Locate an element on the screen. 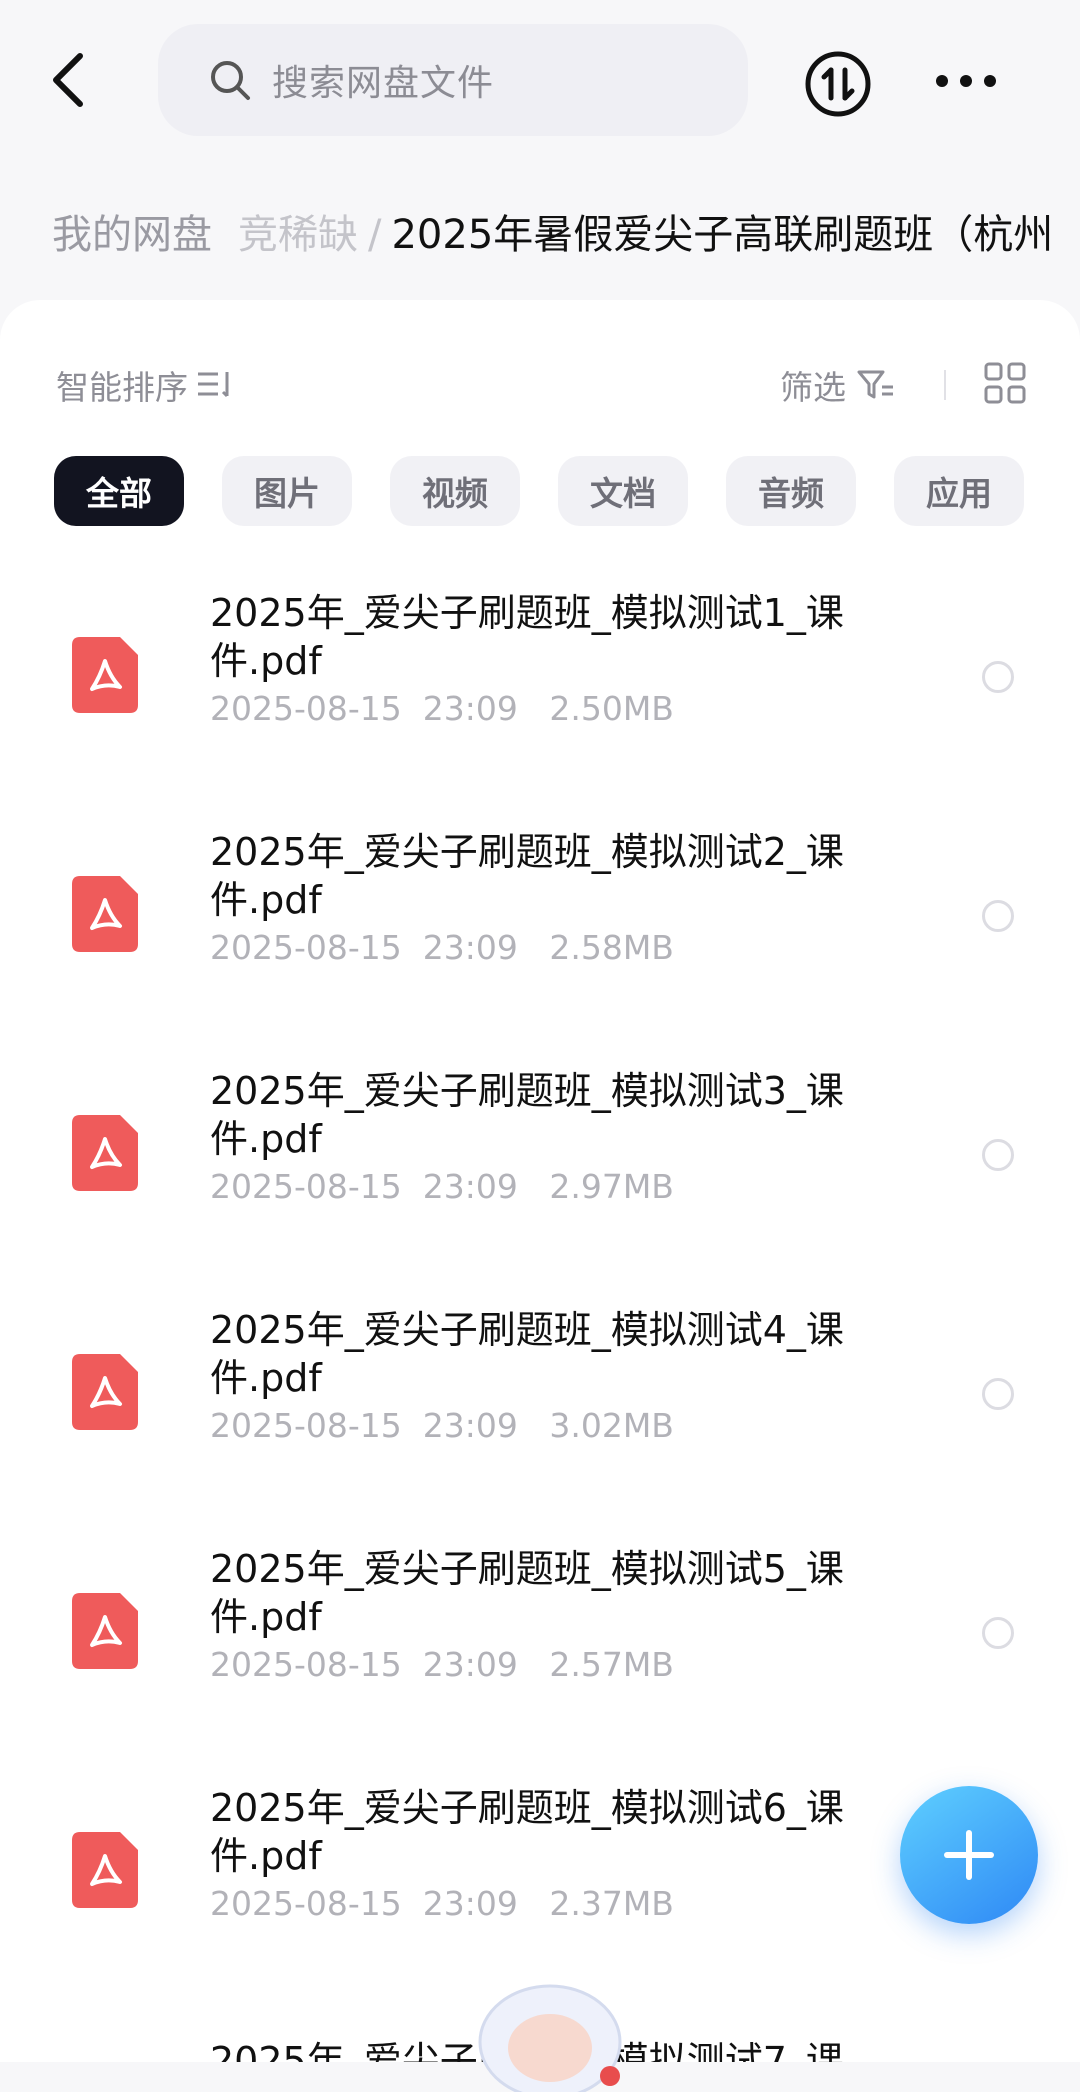 The width and height of the screenshot is (1080, 2092). sort-label: 智能排序 is located at coordinates (122, 387).